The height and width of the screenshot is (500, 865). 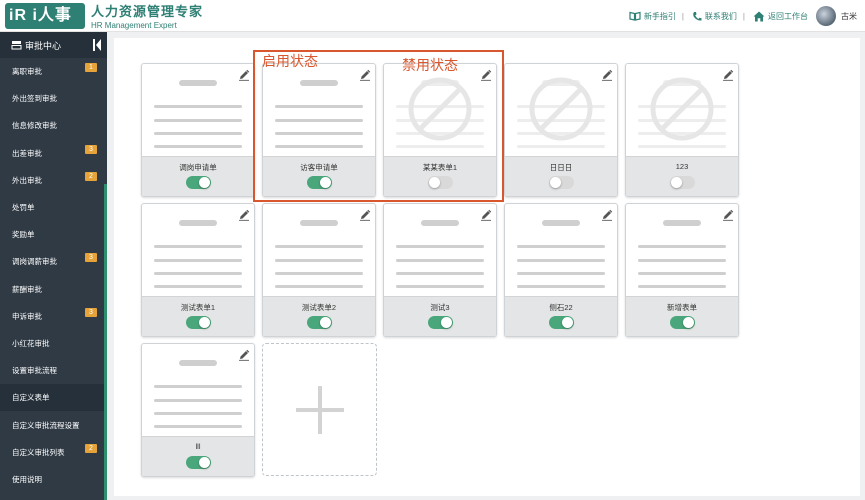 What do you see at coordinates (53, 207) in the screenshot?
I see `sidebar-item: 处罚单` at bounding box center [53, 207].